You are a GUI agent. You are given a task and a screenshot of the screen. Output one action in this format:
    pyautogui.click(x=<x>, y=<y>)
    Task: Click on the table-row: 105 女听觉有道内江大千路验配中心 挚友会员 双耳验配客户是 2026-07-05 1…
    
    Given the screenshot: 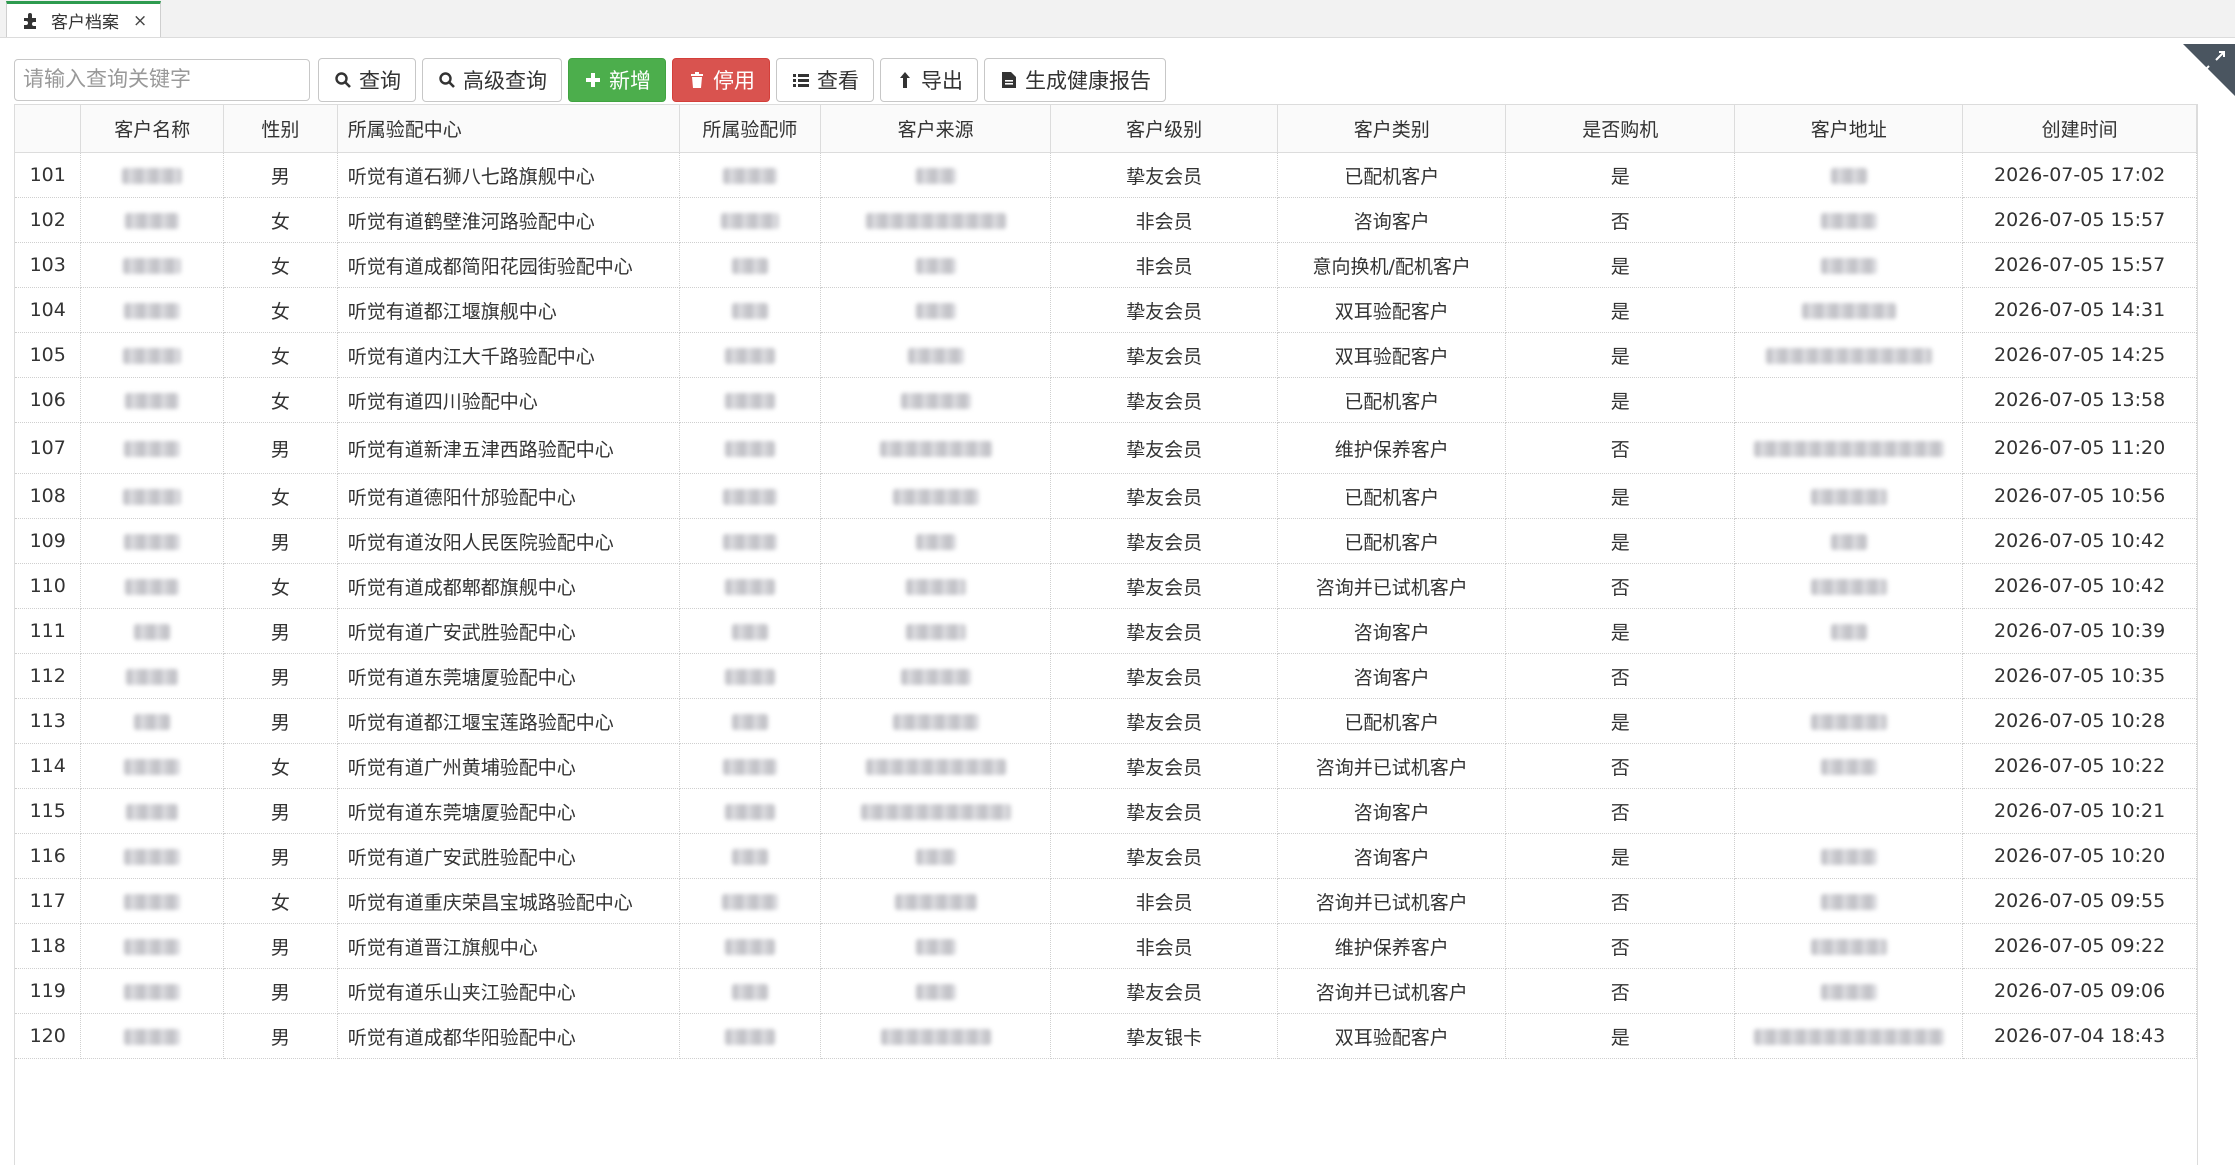 What is the action you would take?
    pyautogui.click(x=1106, y=355)
    